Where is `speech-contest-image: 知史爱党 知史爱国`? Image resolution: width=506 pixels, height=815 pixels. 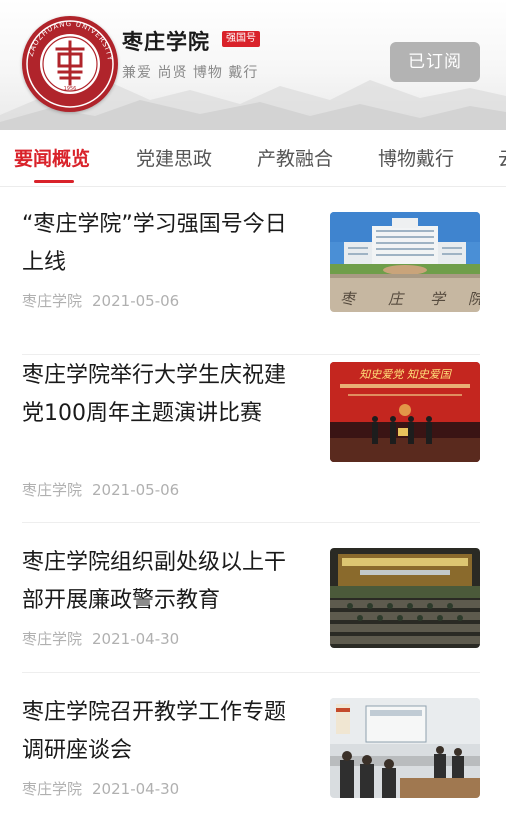
speech-contest-image: 知史爱党 知史爱国 is located at coordinates (405, 412).